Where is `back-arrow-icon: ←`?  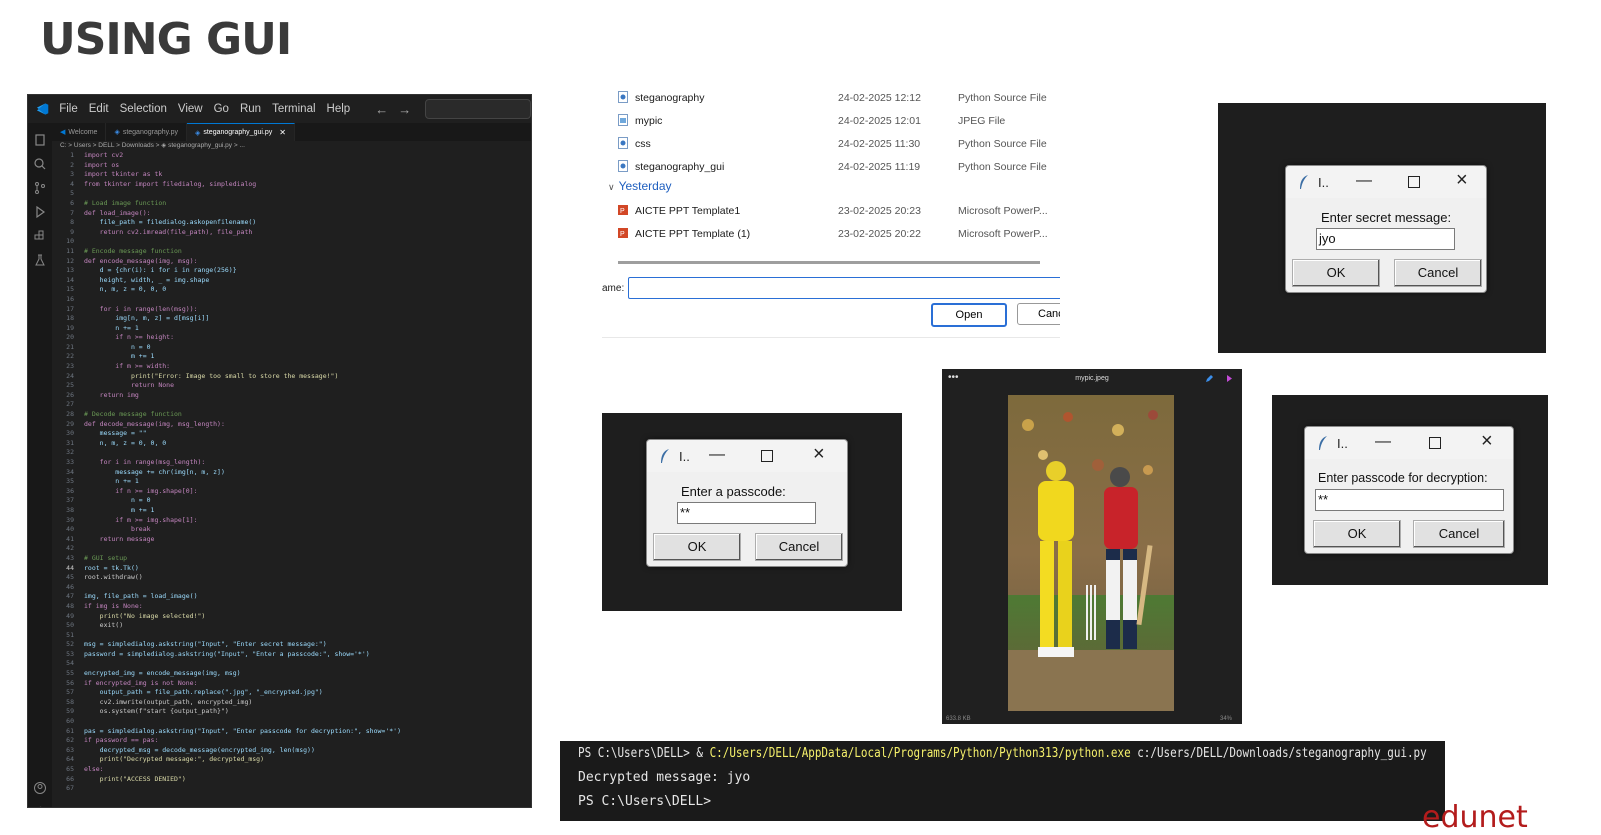
back-arrow-icon: ← is located at coordinates (381, 109).